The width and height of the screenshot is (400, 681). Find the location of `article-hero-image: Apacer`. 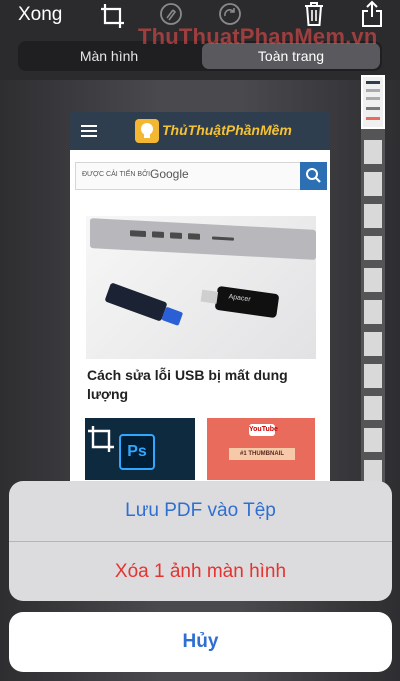

article-hero-image: Apacer is located at coordinates (201, 287).